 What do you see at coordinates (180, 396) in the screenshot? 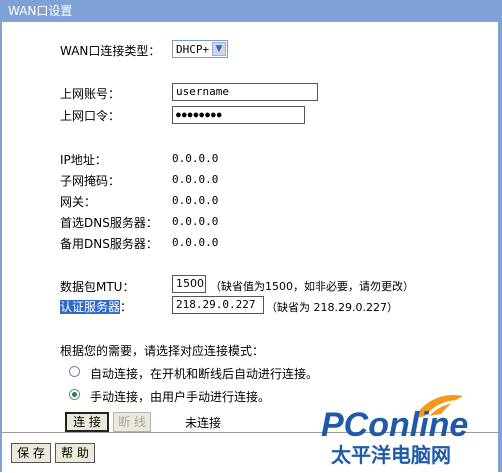
I see `manual-connect-label: 手动连接，由用户手动进行连接。` at bounding box center [180, 396].